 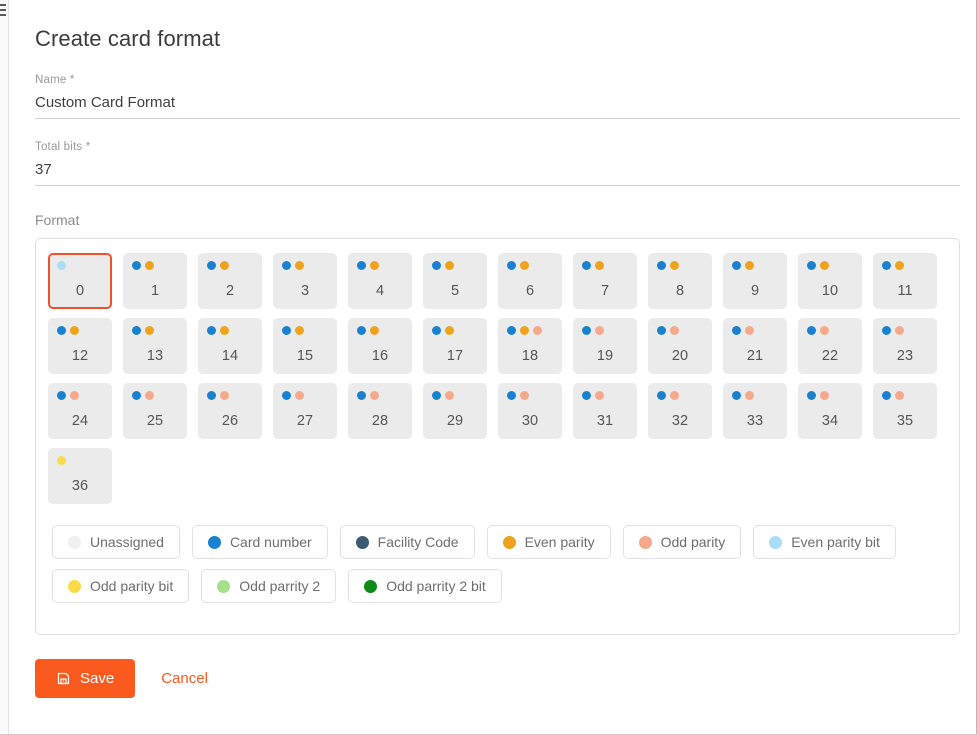 I want to click on bit-cell: 36, so click(x=80, y=476).